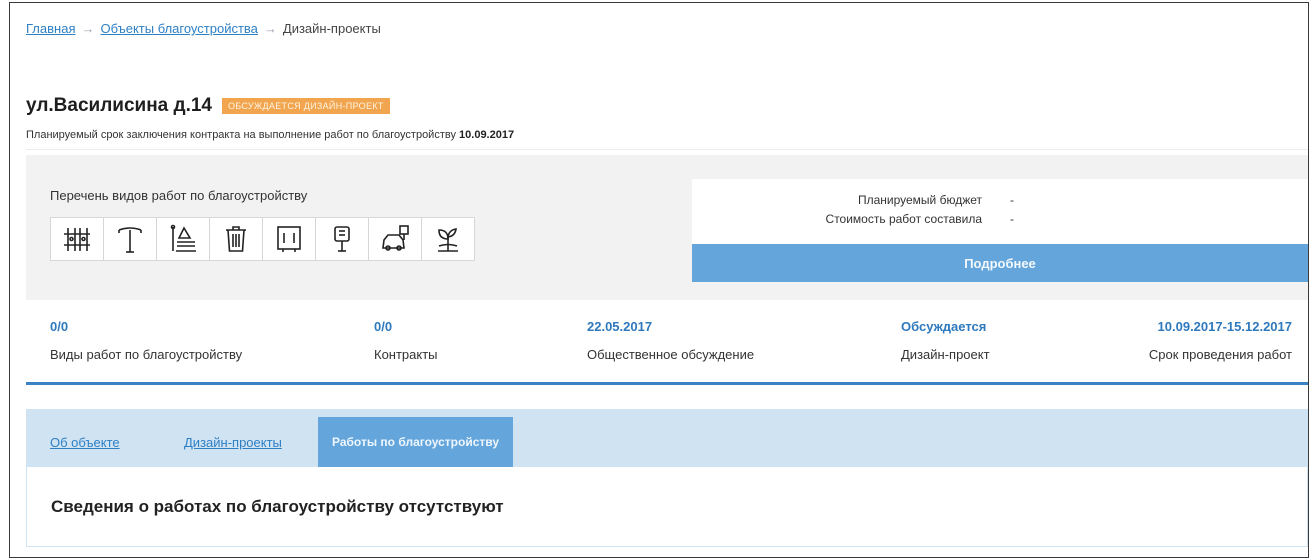 This screenshot has height=560, width=1312. Describe the element at coordinates (178, 28) in the screenshot. I see `breadcrumb-section-link: Объекты благоустройства` at that location.